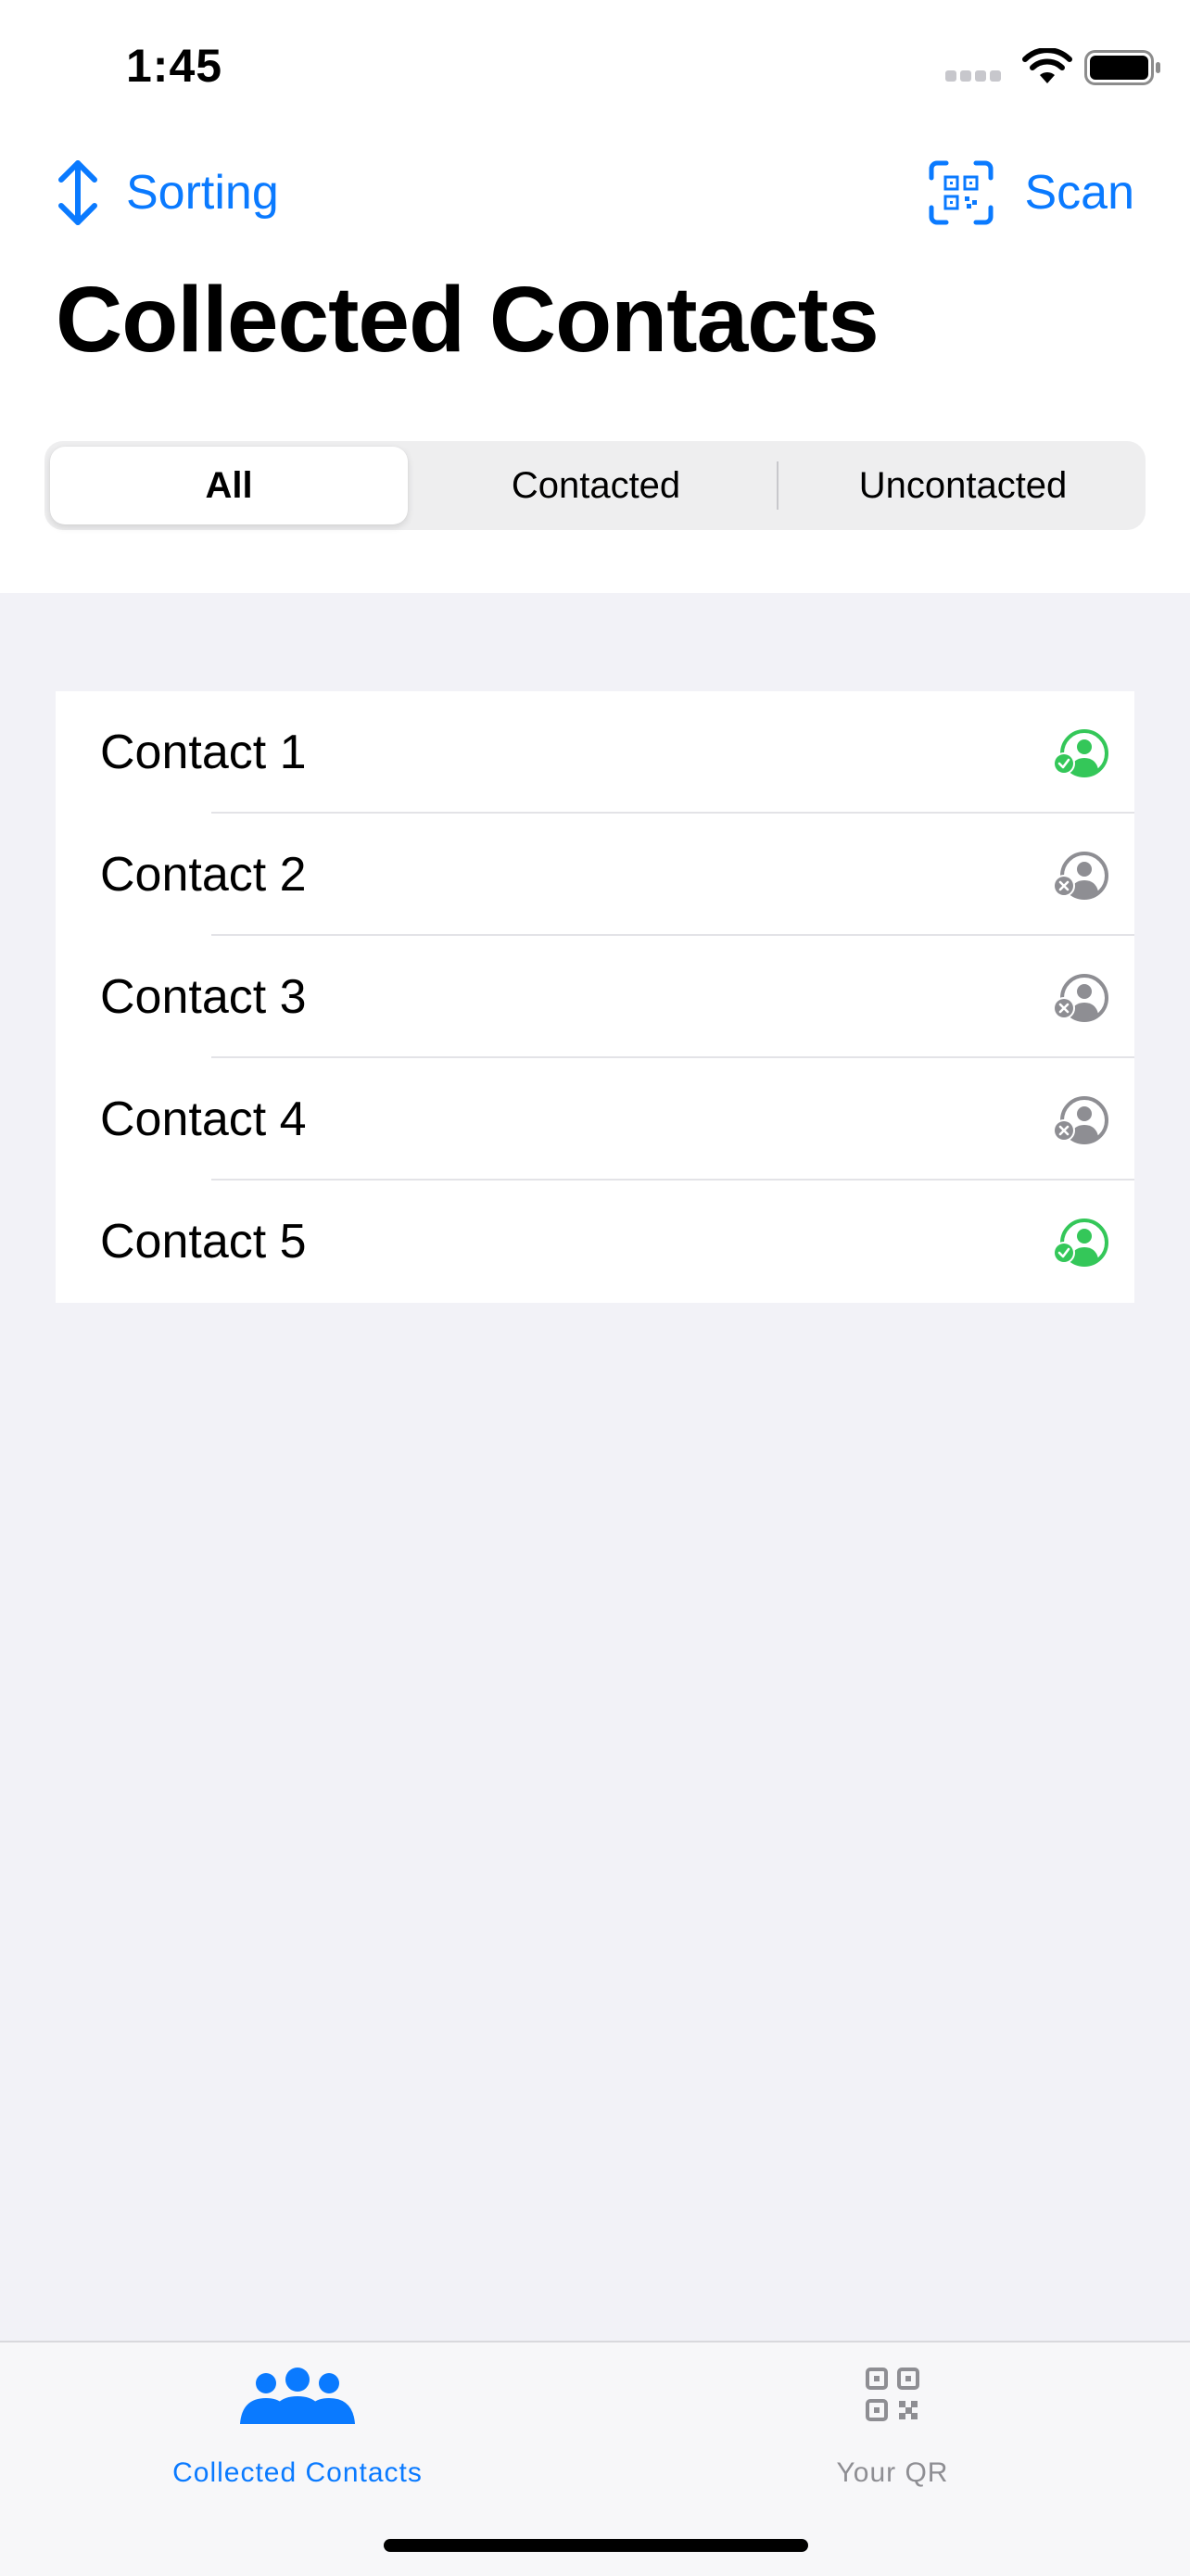 Image resolution: width=1190 pixels, height=2576 pixels. I want to click on contact-name: Contact 1, so click(203, 752).